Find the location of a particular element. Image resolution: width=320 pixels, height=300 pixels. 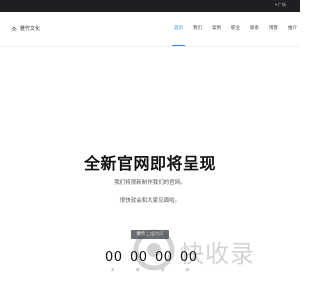

countdown-minutes-unit: 分 is located at coordinates (163, 270).